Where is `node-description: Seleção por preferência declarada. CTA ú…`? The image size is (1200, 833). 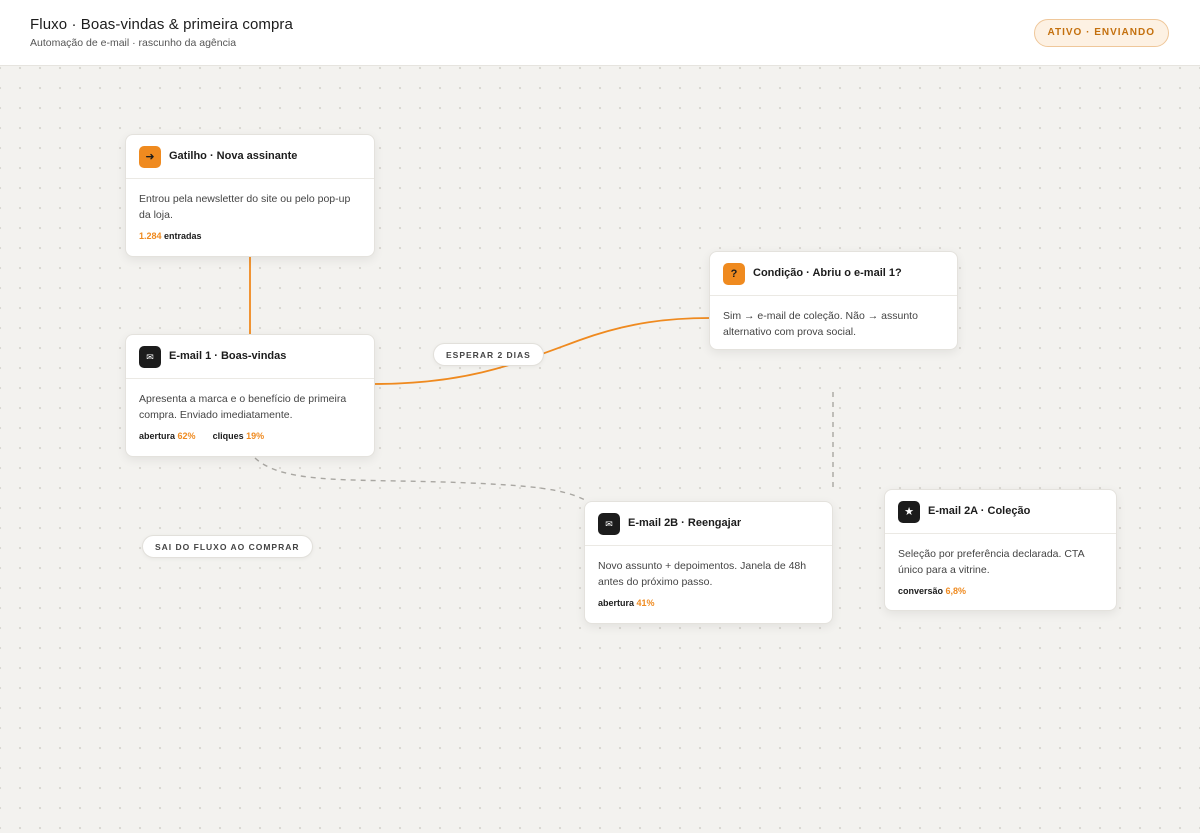 node-description: Seleção por preferência declarada. CTA ú… is located at coordinates (991, 562).